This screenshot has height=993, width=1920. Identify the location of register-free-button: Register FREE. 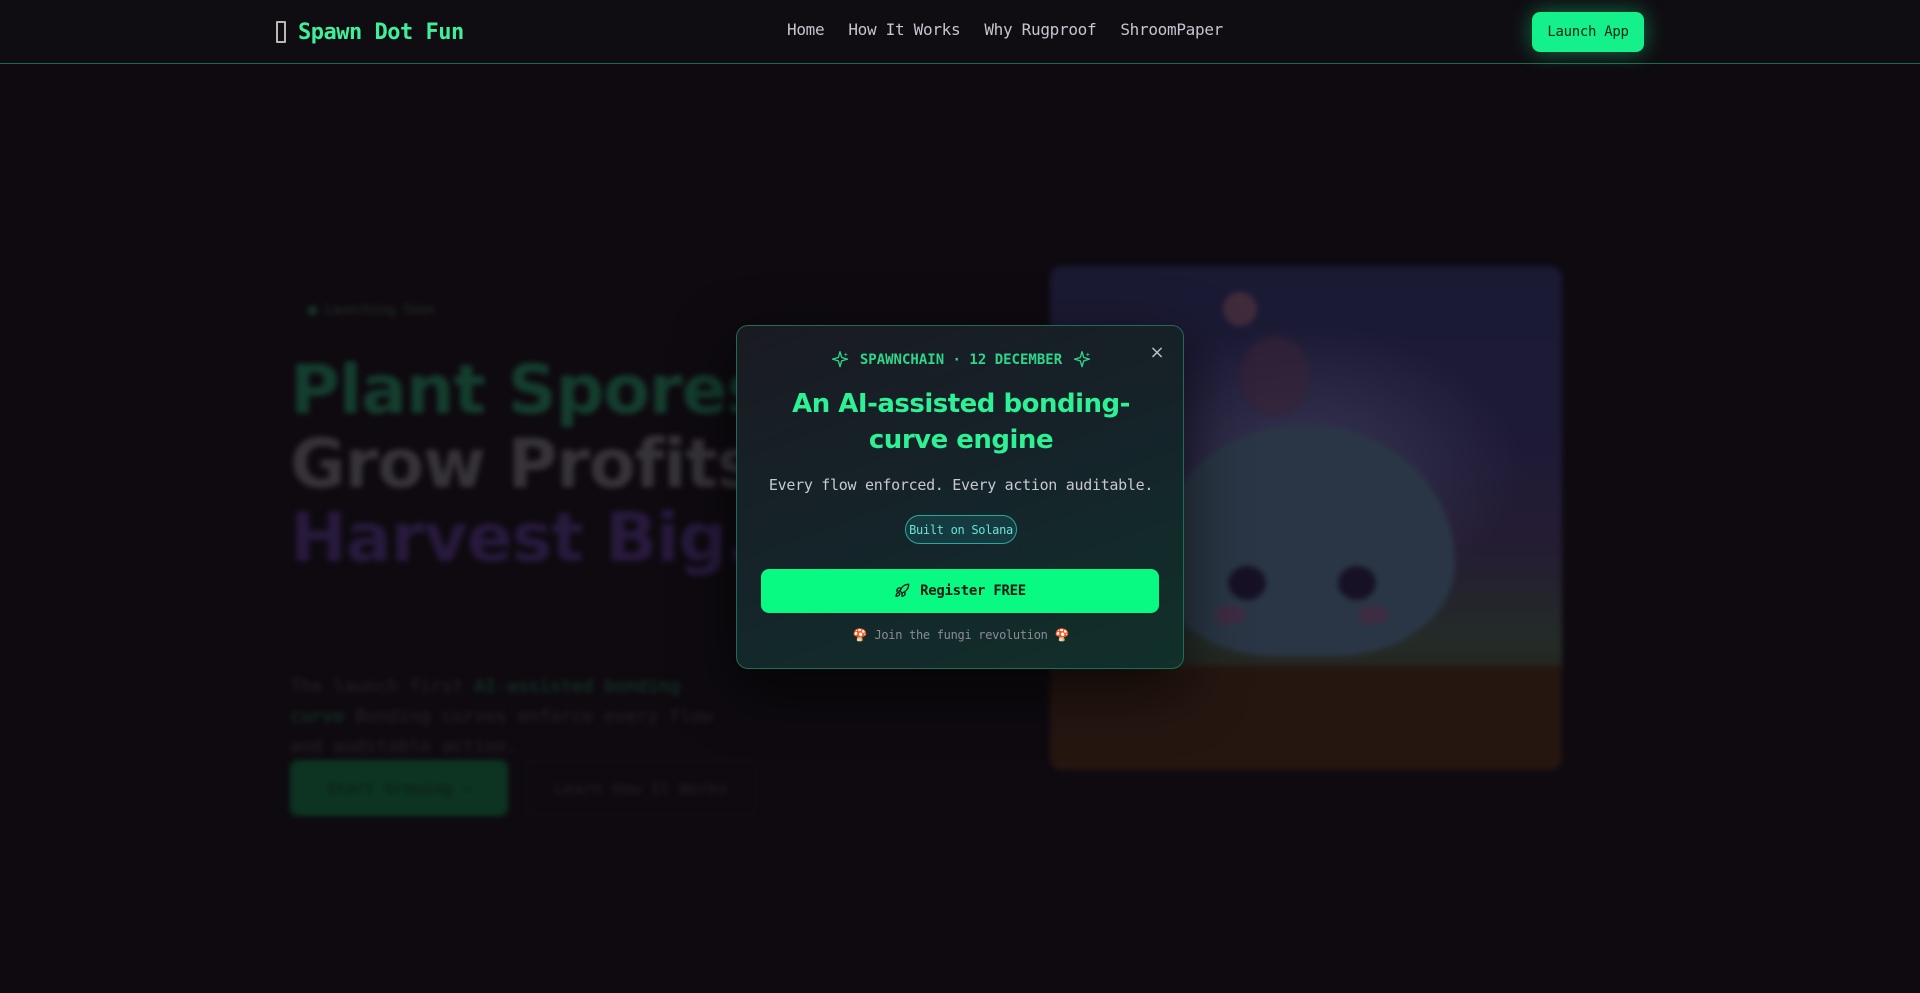
(960, 591).